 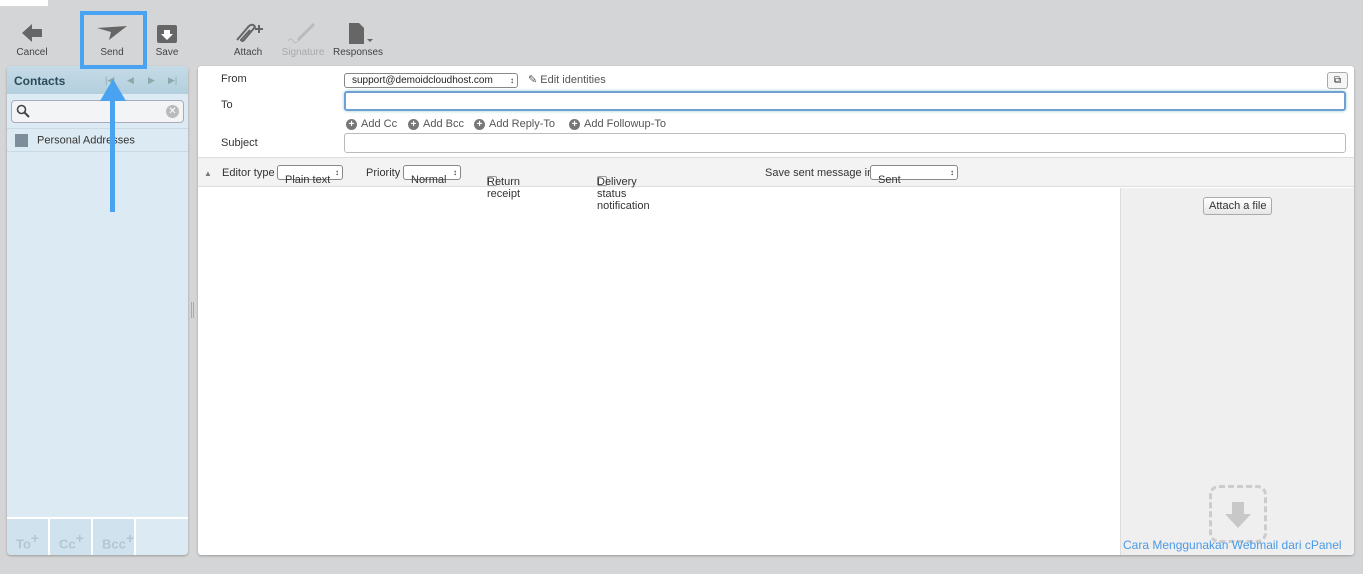 What do you see at coordinates (208, 173) in the screenshot?
I see `collapse-options-icon: ▲` at bounding box center [208, 173].